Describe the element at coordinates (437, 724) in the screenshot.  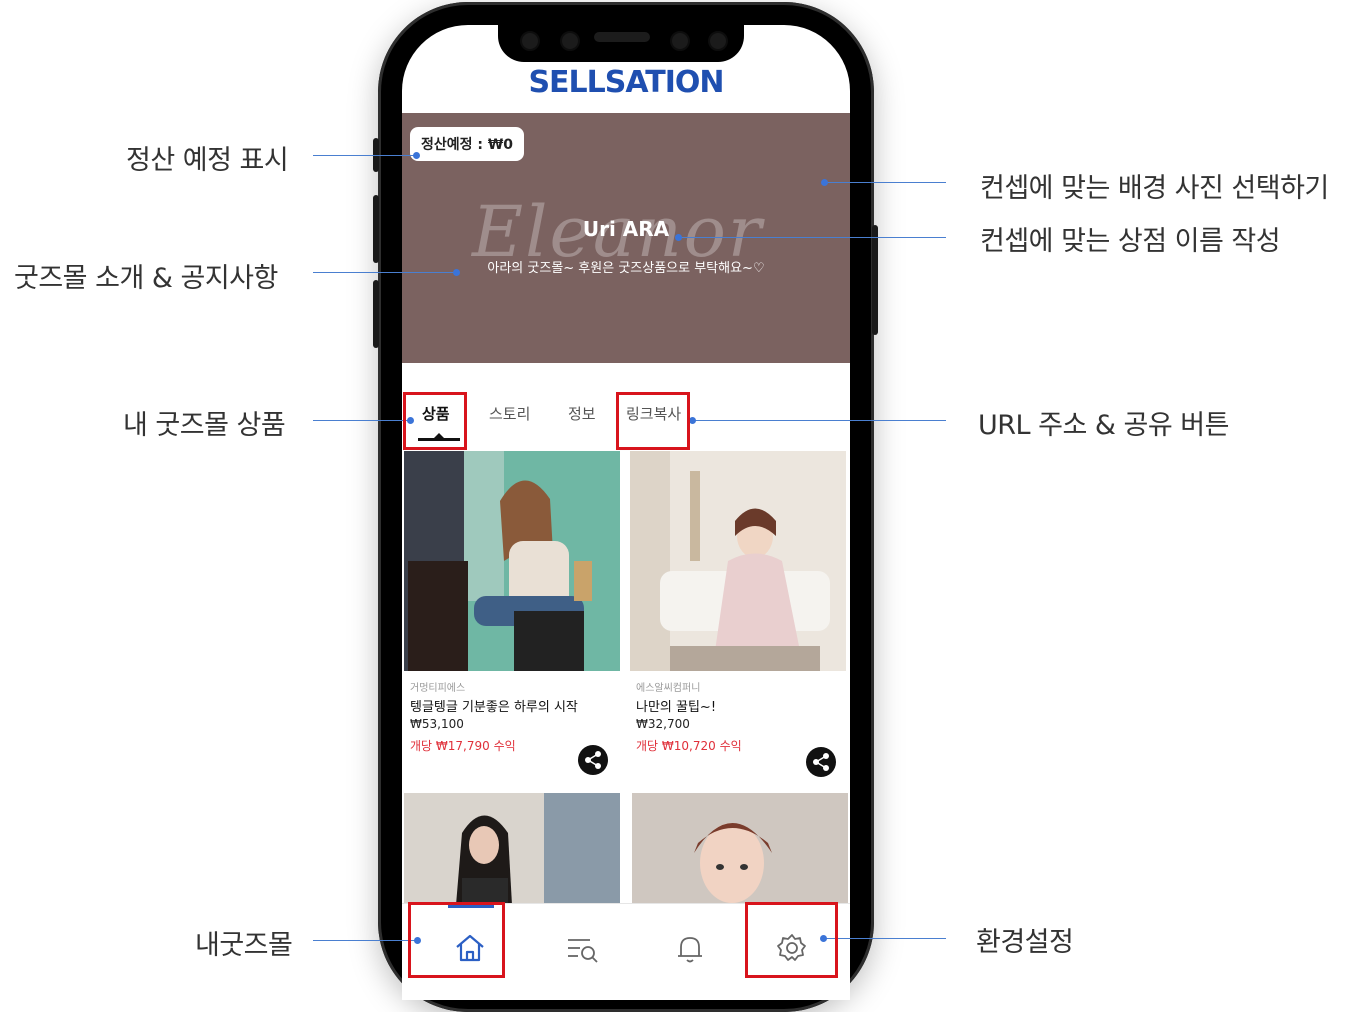
I see `product-price: ₩53,100` at that location.